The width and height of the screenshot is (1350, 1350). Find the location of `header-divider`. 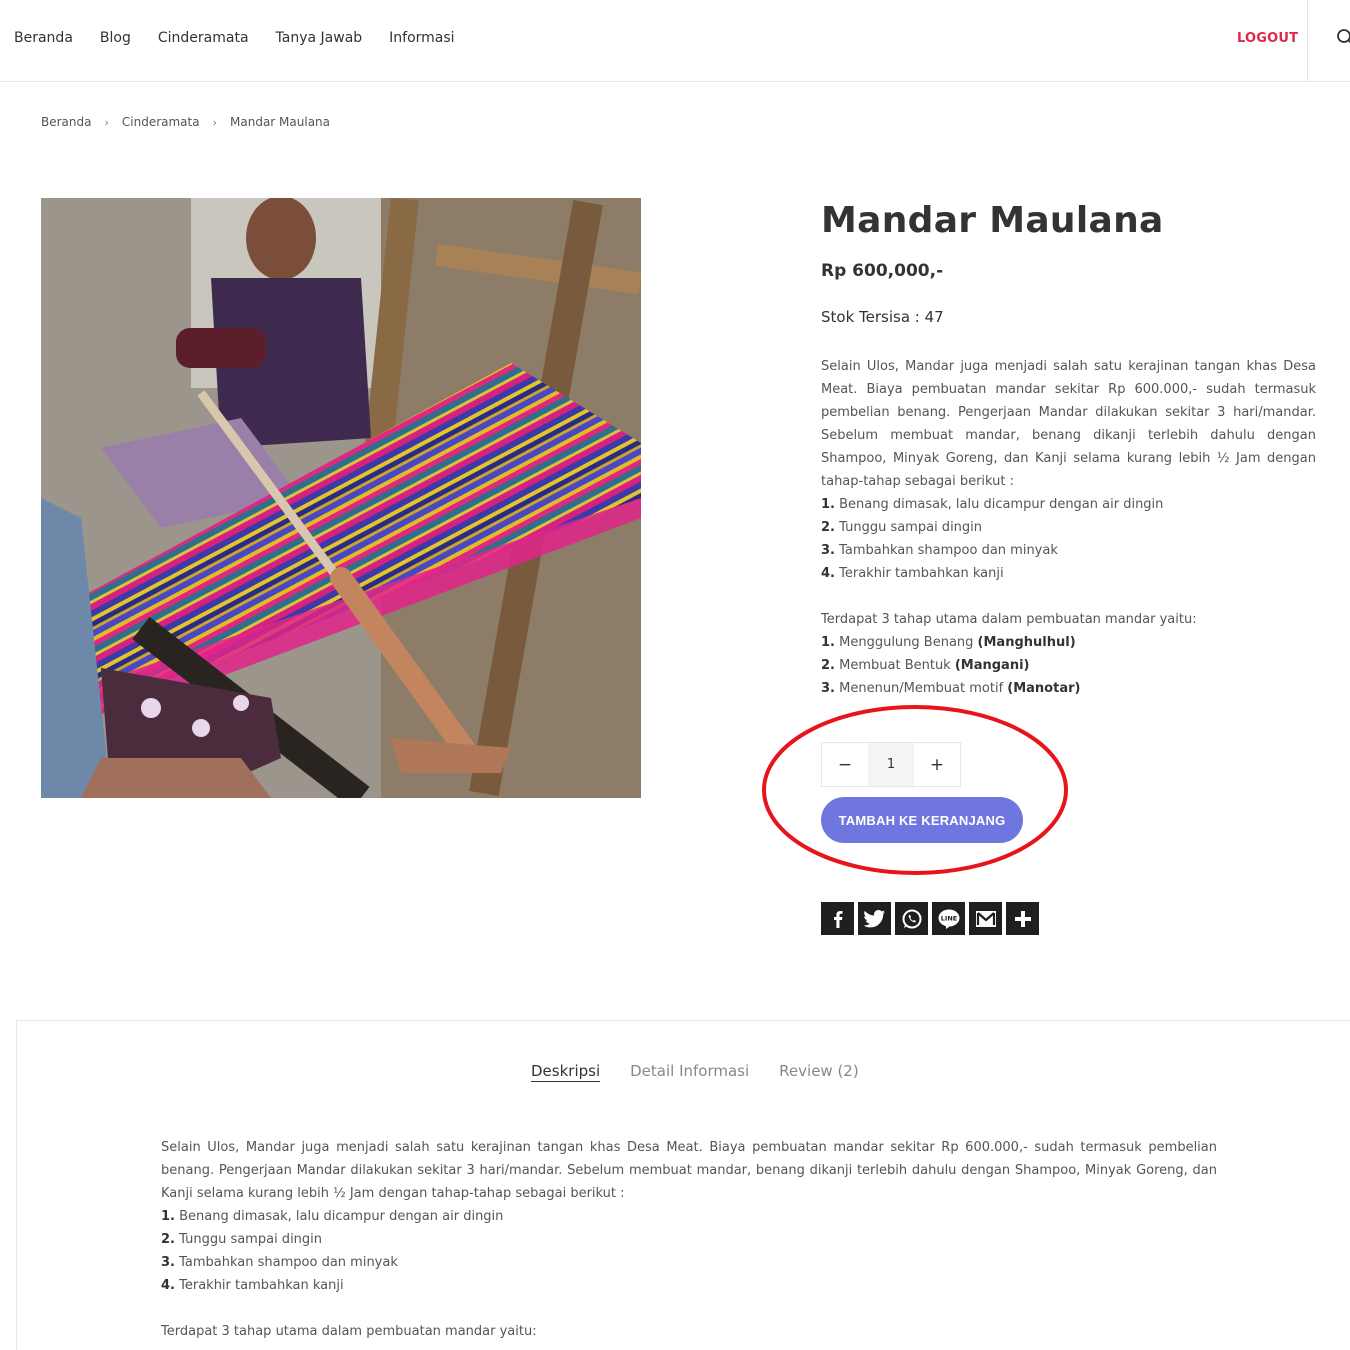

header-divider is located at coordinates (1307, 41).